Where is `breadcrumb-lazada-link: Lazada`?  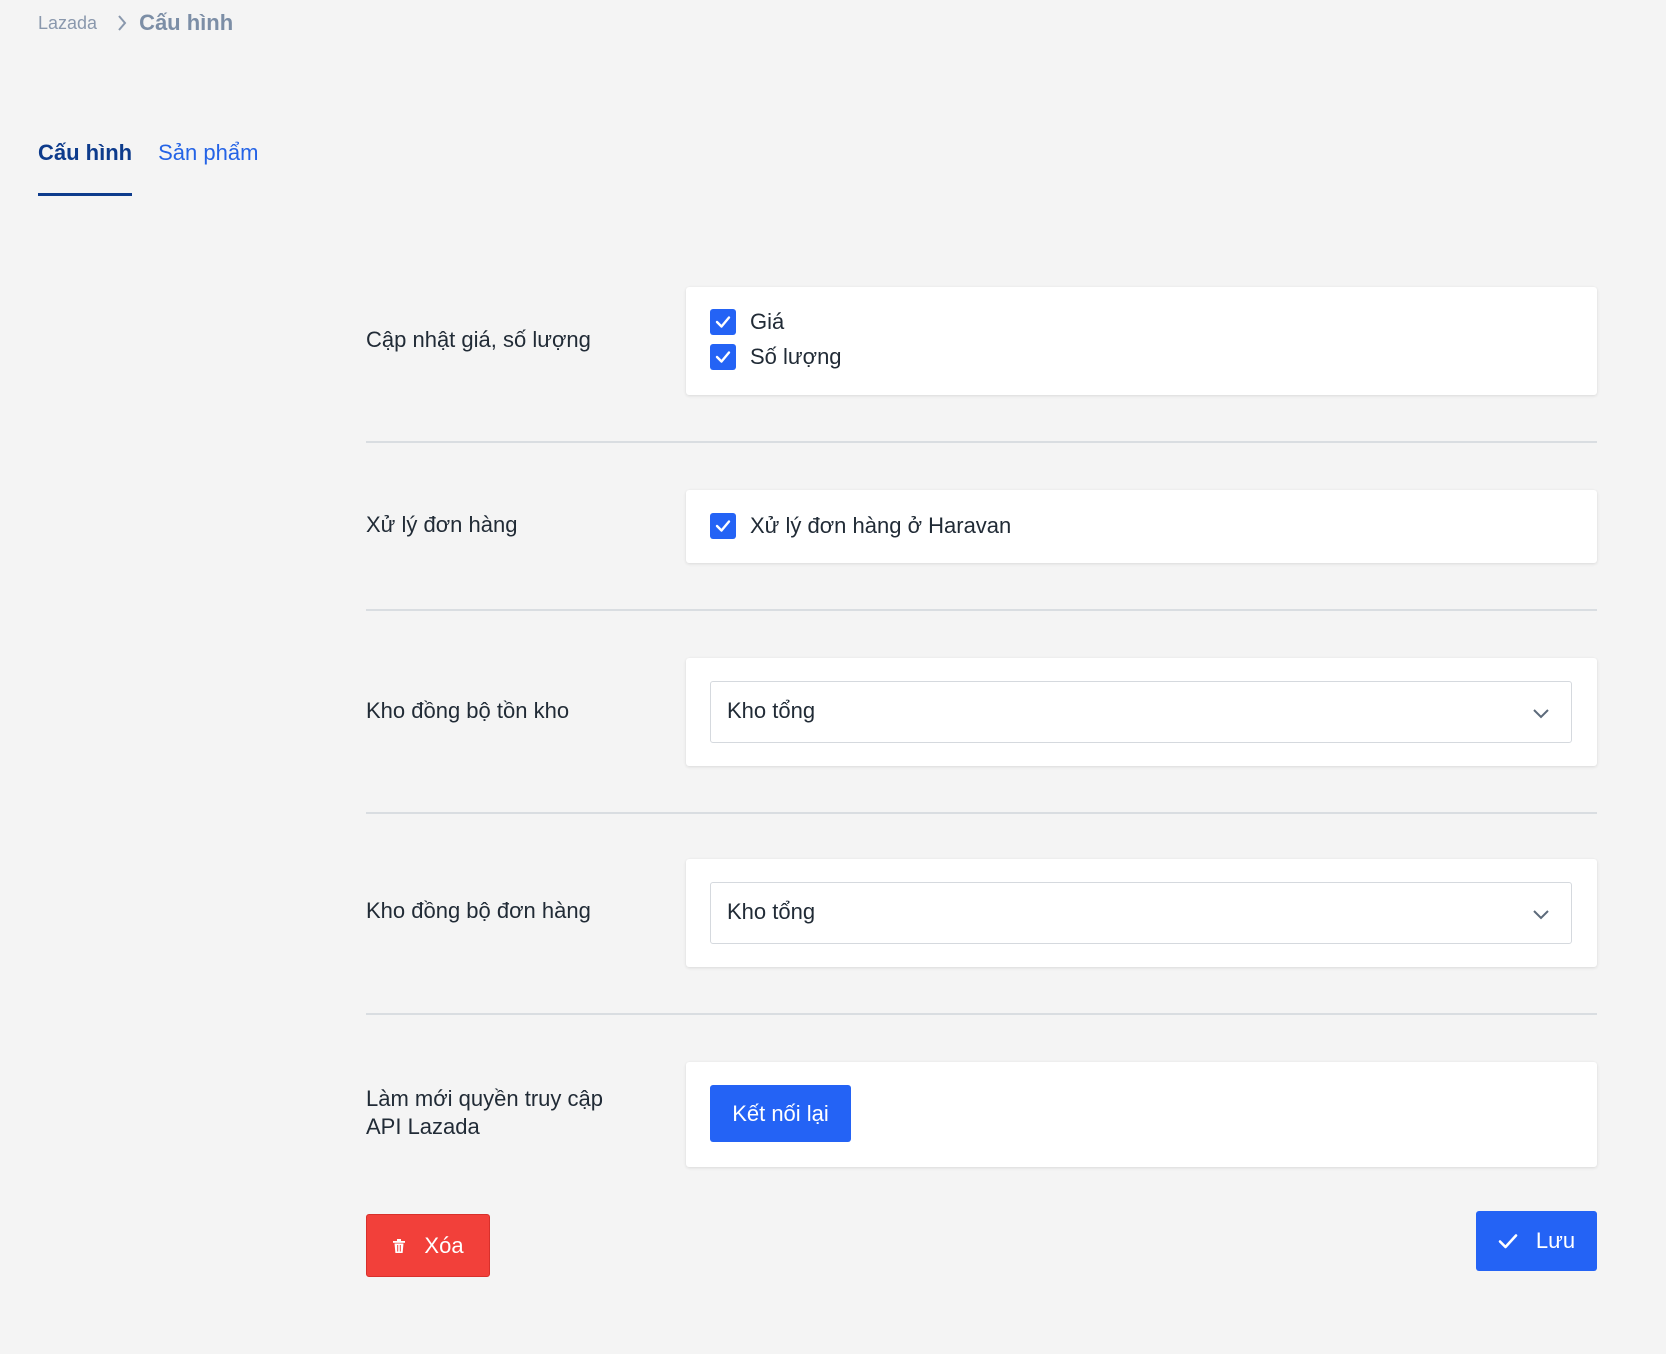
breadcrumb-lazada-link: Lazada is located at coordinates (67, 23).